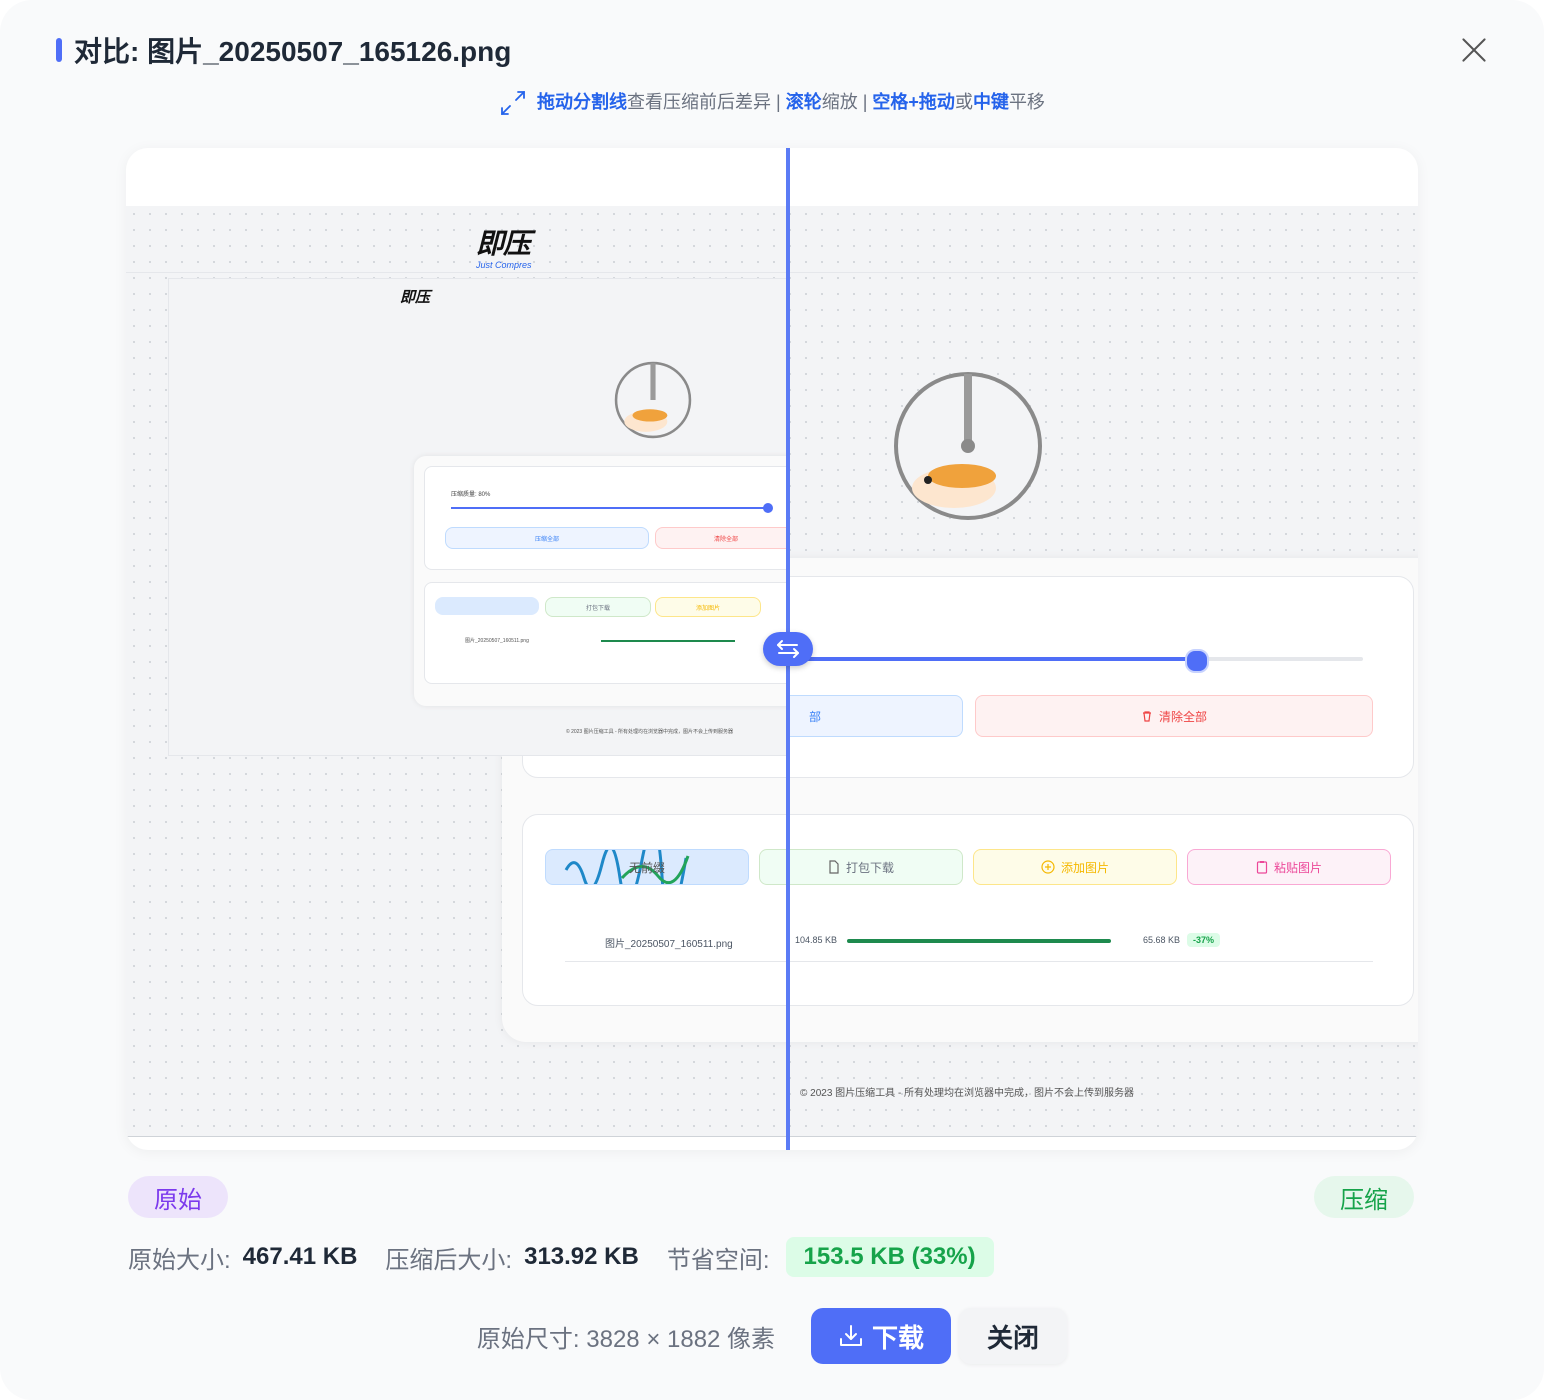 This screenshot has height=1400, width=1544. Describe the element at coordinates (963, 102) in the screenshot. I see `hint-or: 或` at that location.